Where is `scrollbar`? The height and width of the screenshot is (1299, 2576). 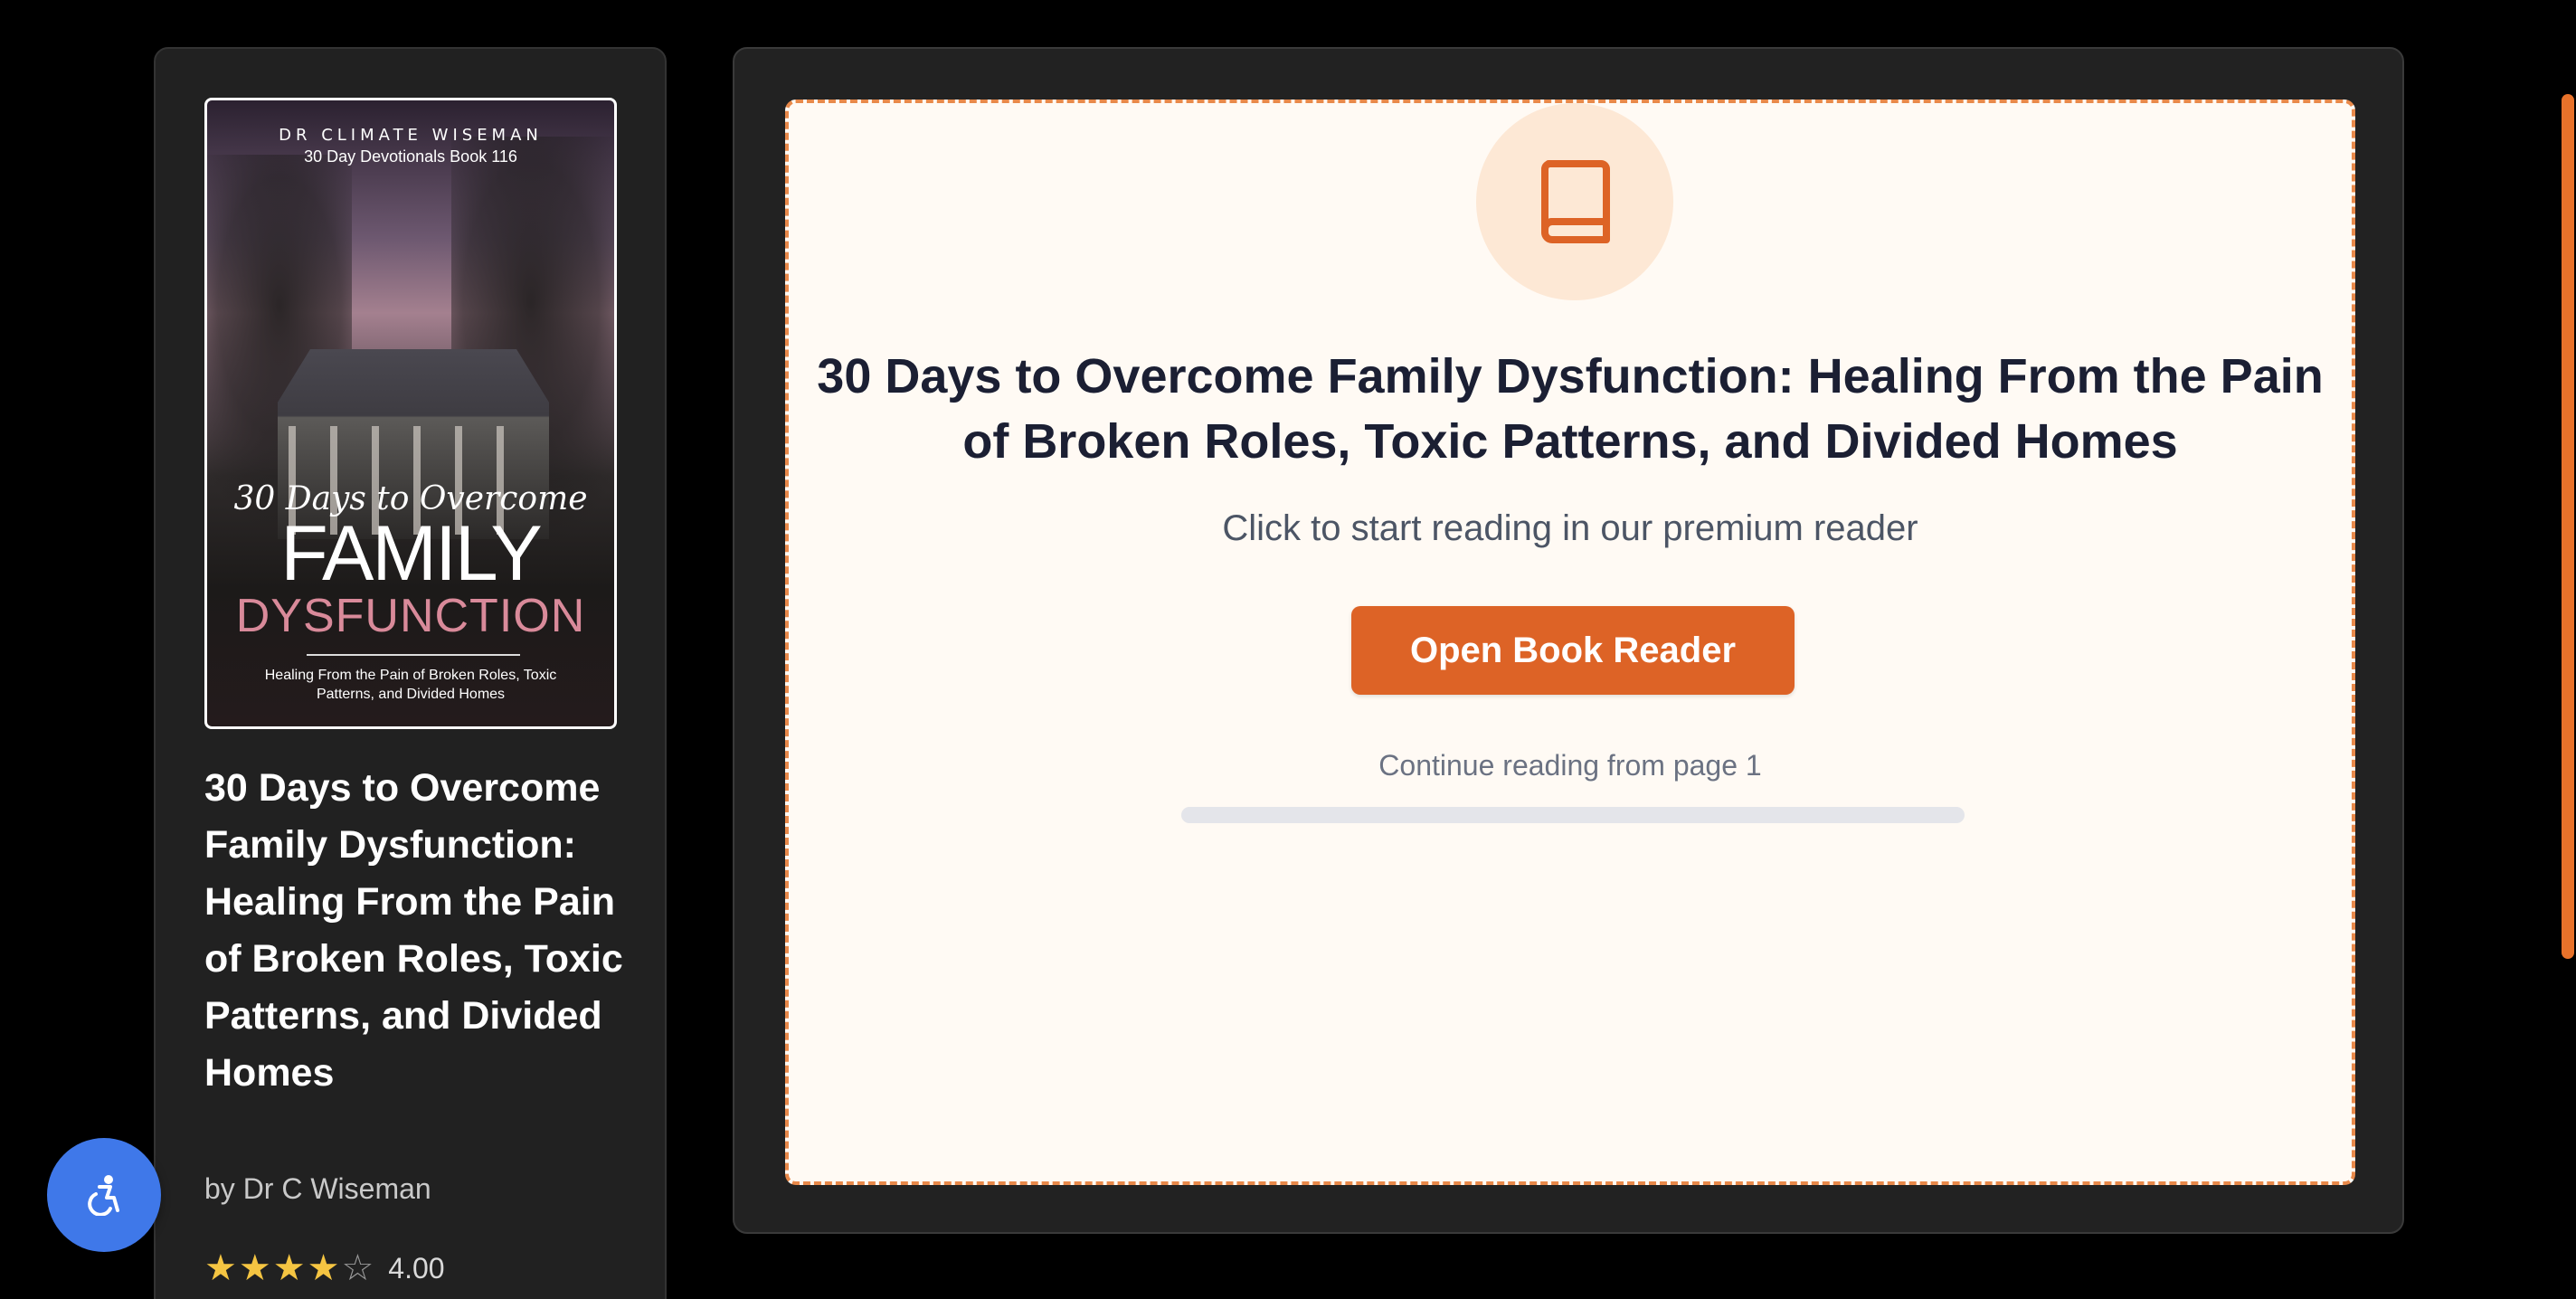
scrollbar is located at coordinates (2567, 650).